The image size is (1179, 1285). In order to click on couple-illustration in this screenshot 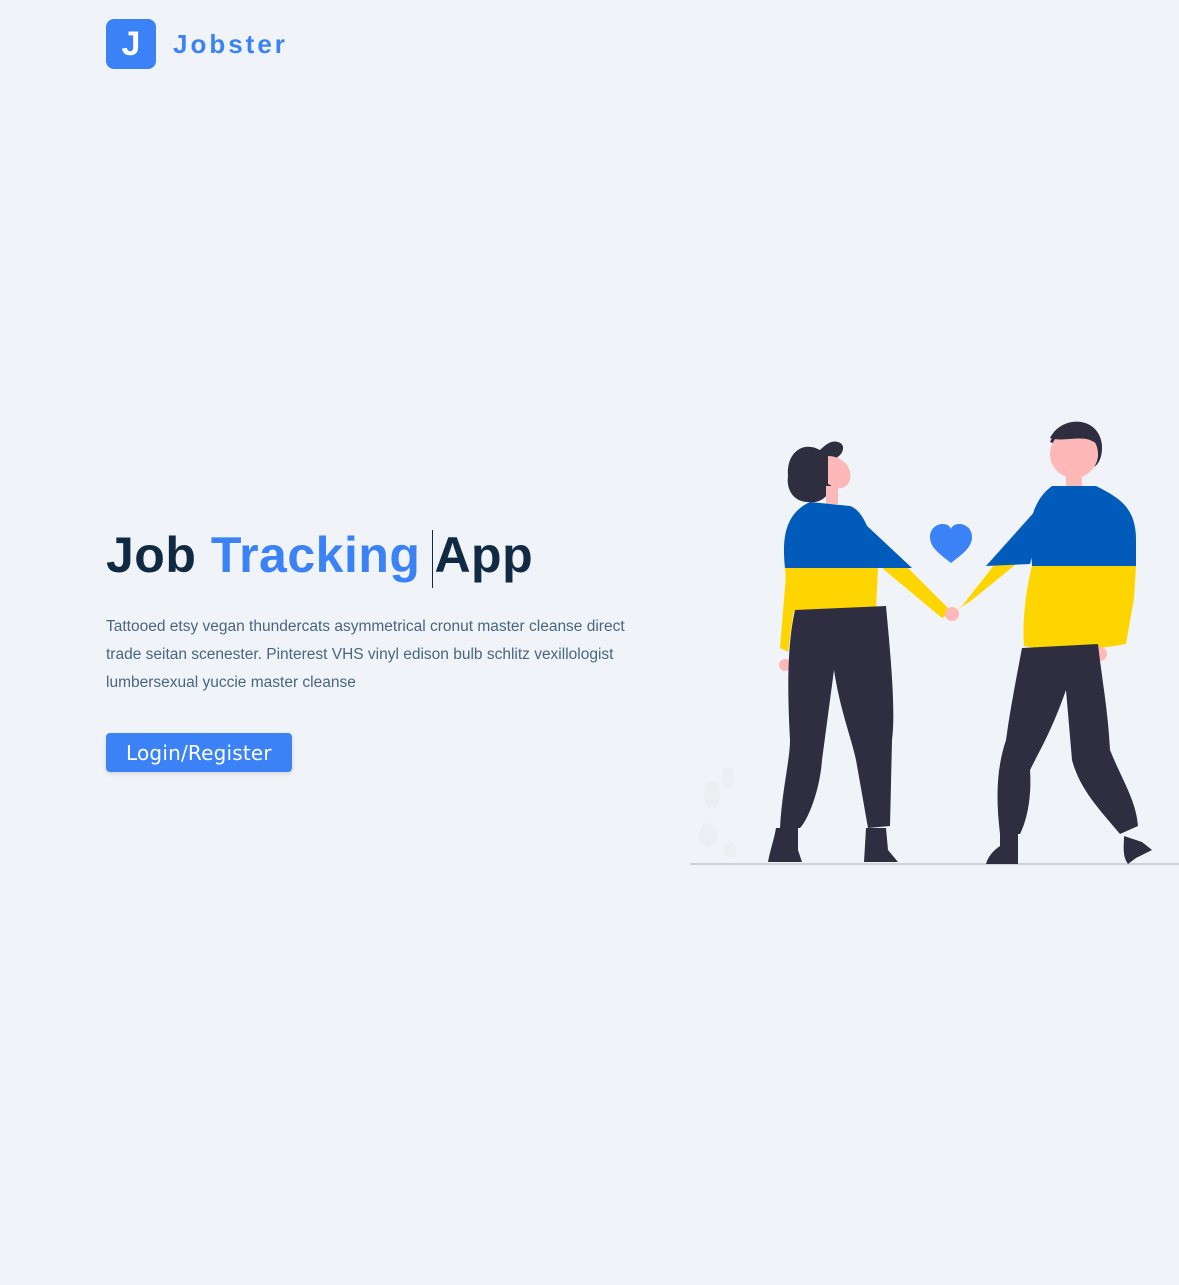, I will do `click(934, 643)`.